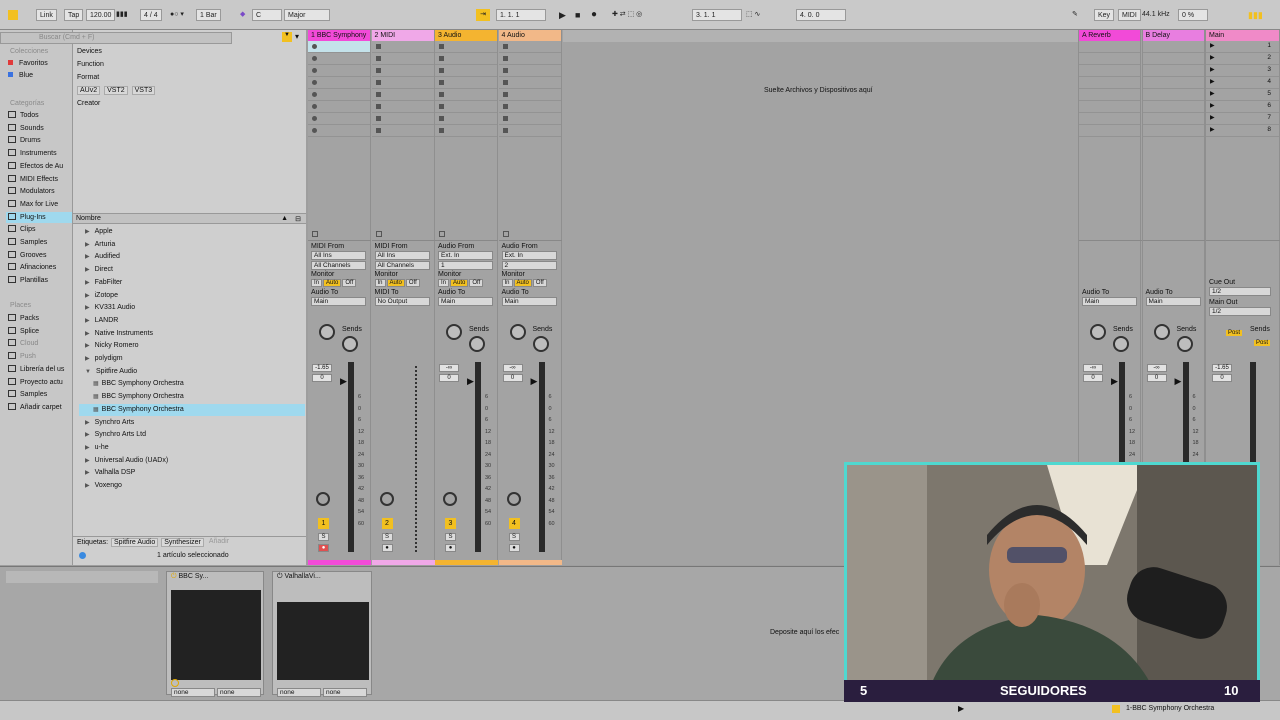  I want to click on expand-arrow-icon: ▼, so click(88, 372).